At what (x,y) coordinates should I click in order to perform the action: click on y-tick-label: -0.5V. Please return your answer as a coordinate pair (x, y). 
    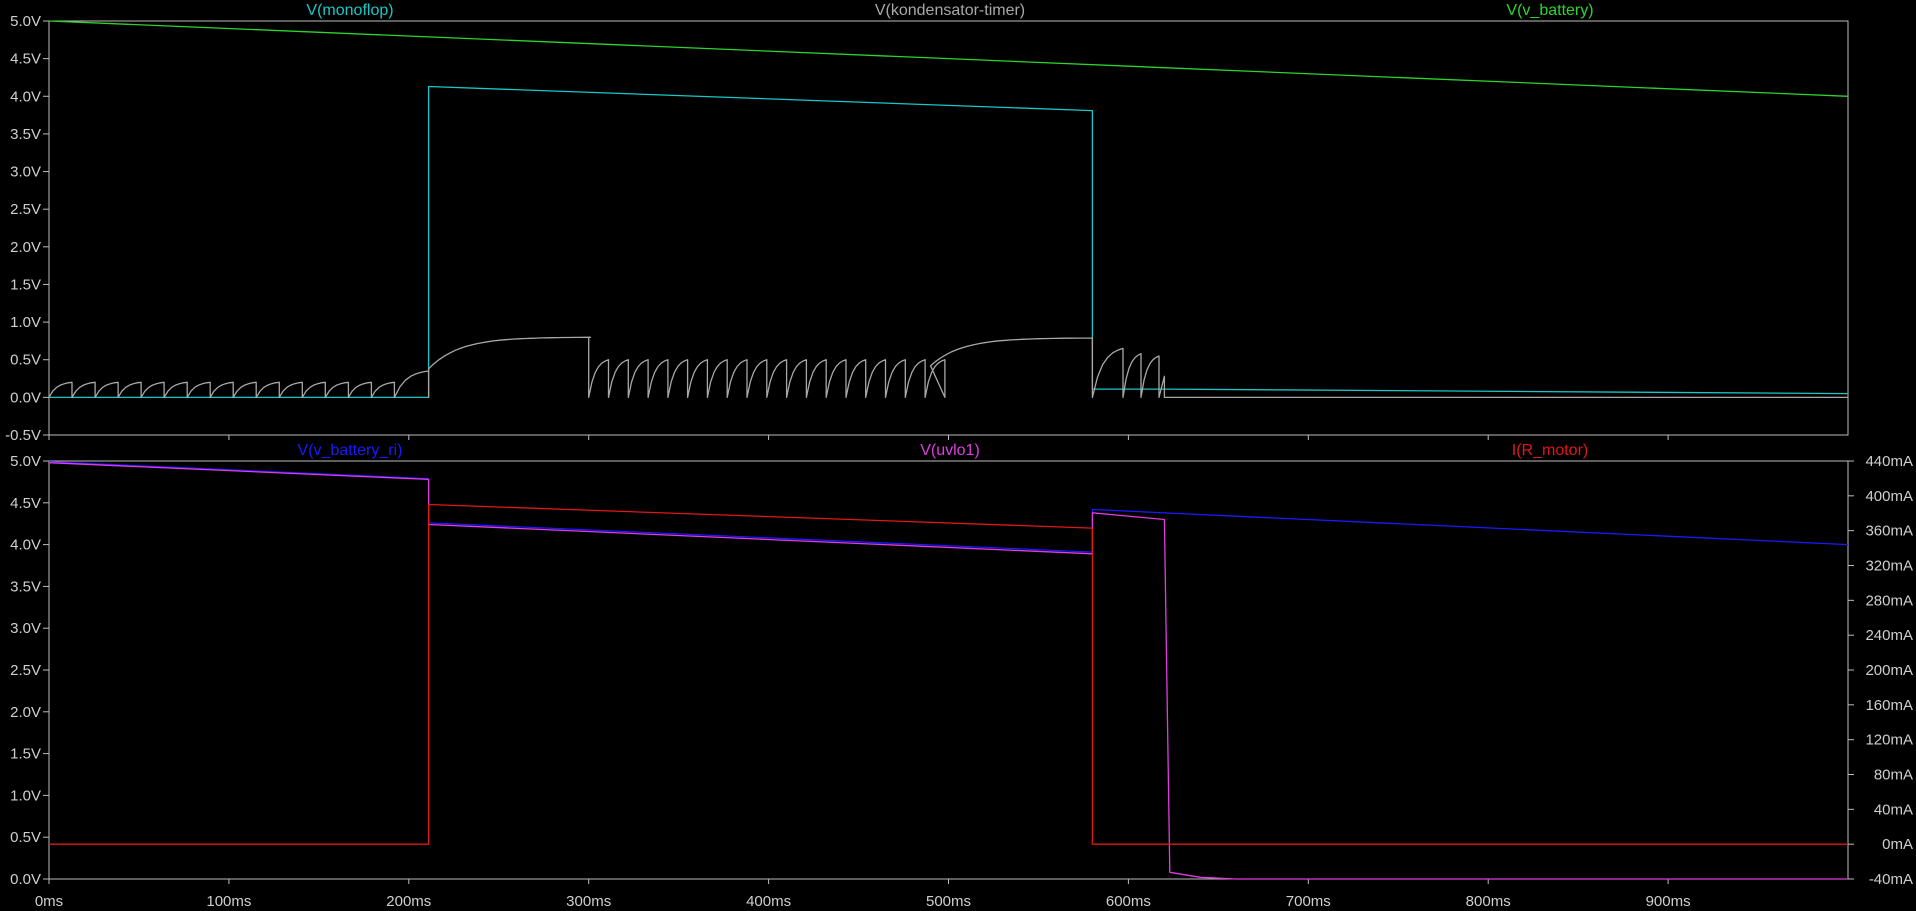
    Looking at the image, I should click on (23, 435).